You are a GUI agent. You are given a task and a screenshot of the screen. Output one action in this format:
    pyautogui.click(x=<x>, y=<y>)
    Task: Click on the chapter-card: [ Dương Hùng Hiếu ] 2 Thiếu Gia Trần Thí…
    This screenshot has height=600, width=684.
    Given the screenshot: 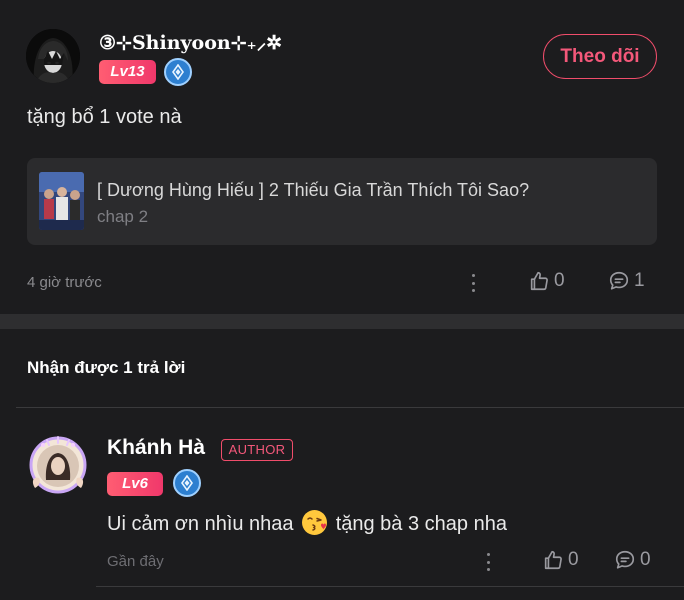 What is the action you would take?
    pyautogui.click(x=342, y=201)
    